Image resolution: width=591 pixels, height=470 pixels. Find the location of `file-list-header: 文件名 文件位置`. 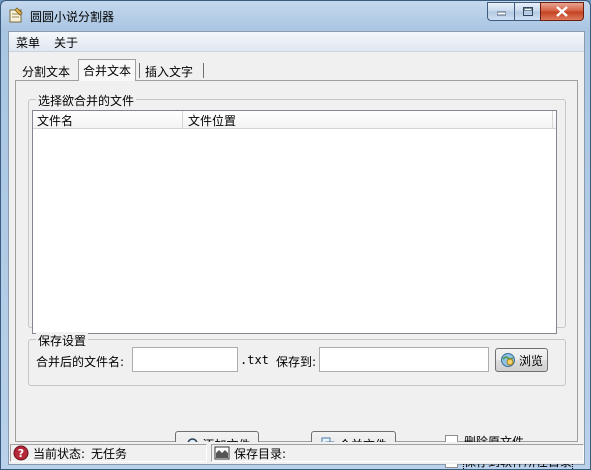

file-list-header: 文件名 文件位置 is located at coordinates (294, 120).